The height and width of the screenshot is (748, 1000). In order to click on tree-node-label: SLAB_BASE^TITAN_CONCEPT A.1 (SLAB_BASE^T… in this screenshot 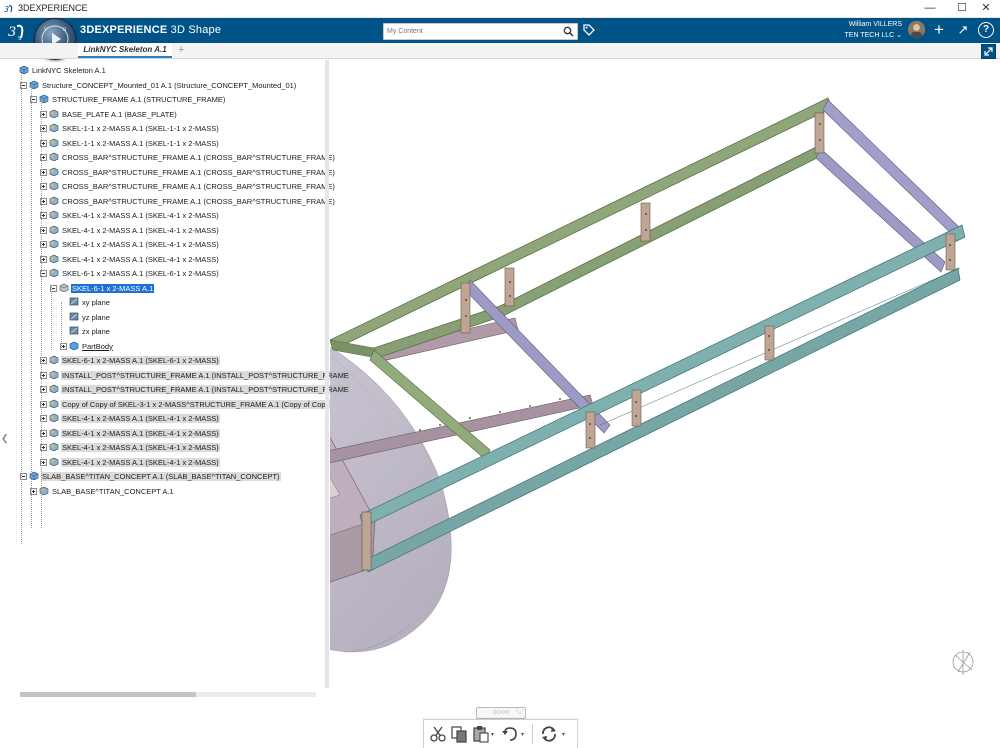, I will do `click(161, 476)`.